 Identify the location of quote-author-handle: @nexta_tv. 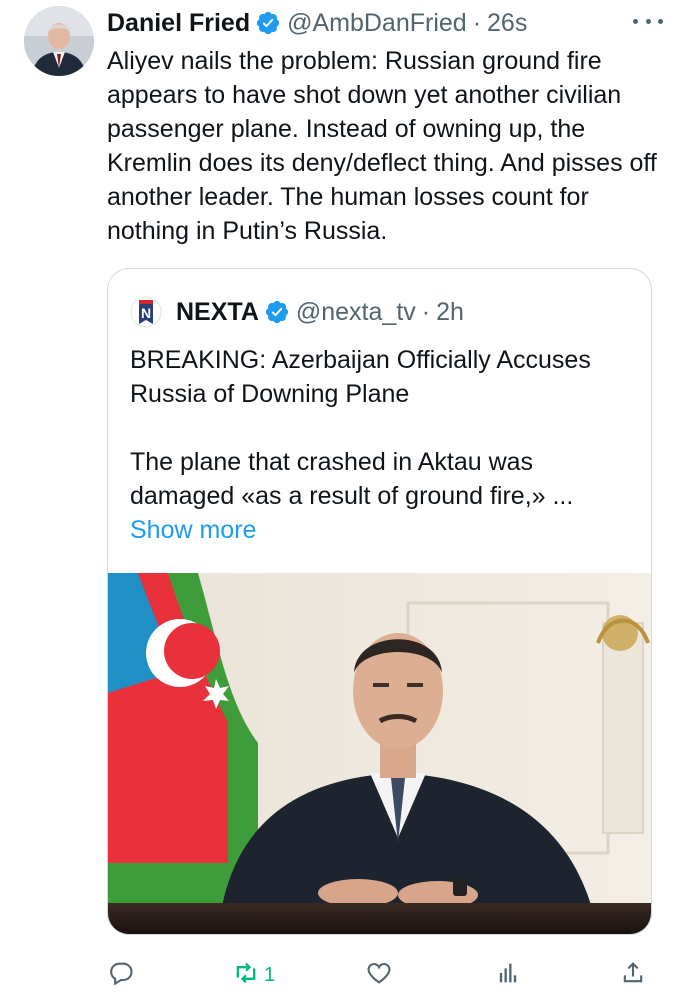
(356, 312).